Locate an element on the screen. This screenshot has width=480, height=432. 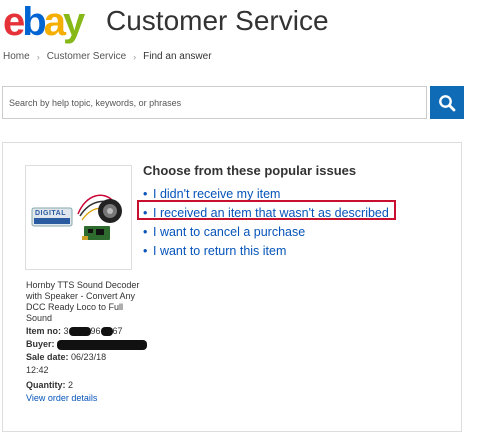
item-number-row: Item no: 3 96 67 is located at coordinates (86, 331).